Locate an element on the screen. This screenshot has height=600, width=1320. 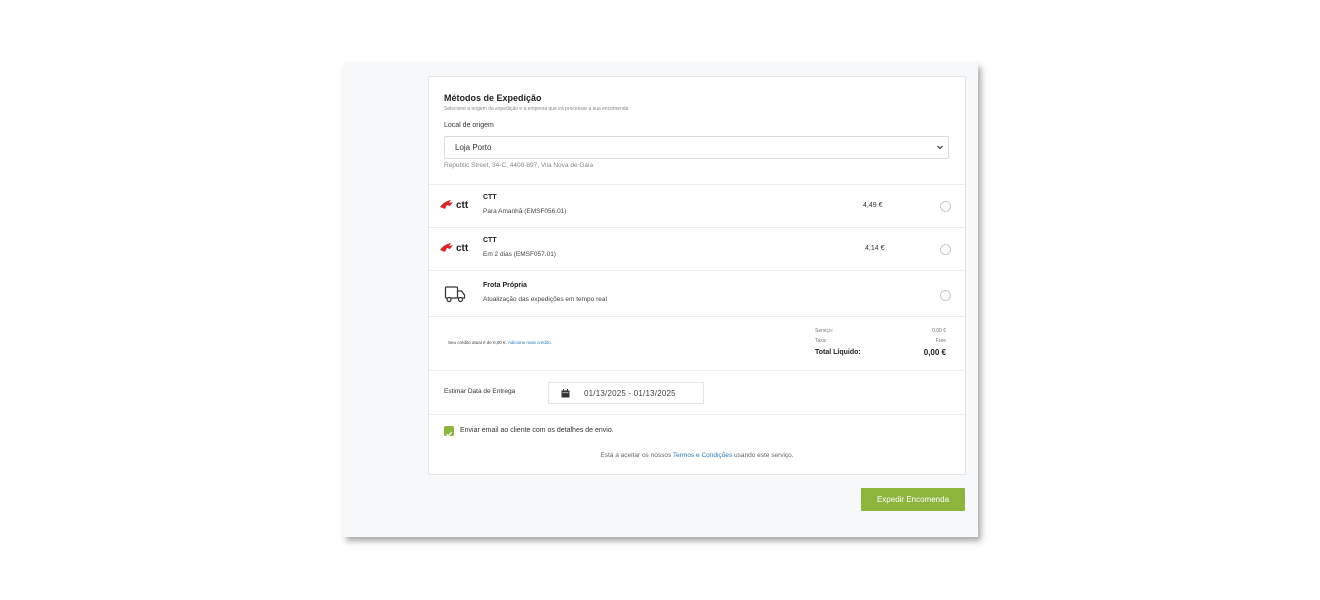
delivery-date-range-input: 01/13/2025 - 01/13/2025 is located at coordinates (626, 393).